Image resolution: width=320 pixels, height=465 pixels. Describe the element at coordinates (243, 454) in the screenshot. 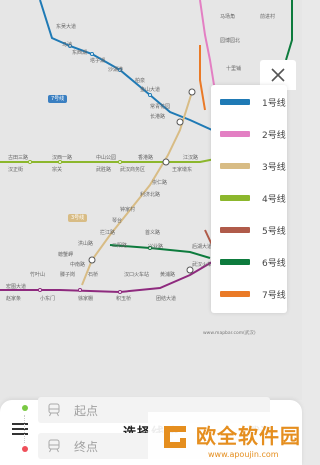

I see `watermark-url: www.apoujin.com` at that location.